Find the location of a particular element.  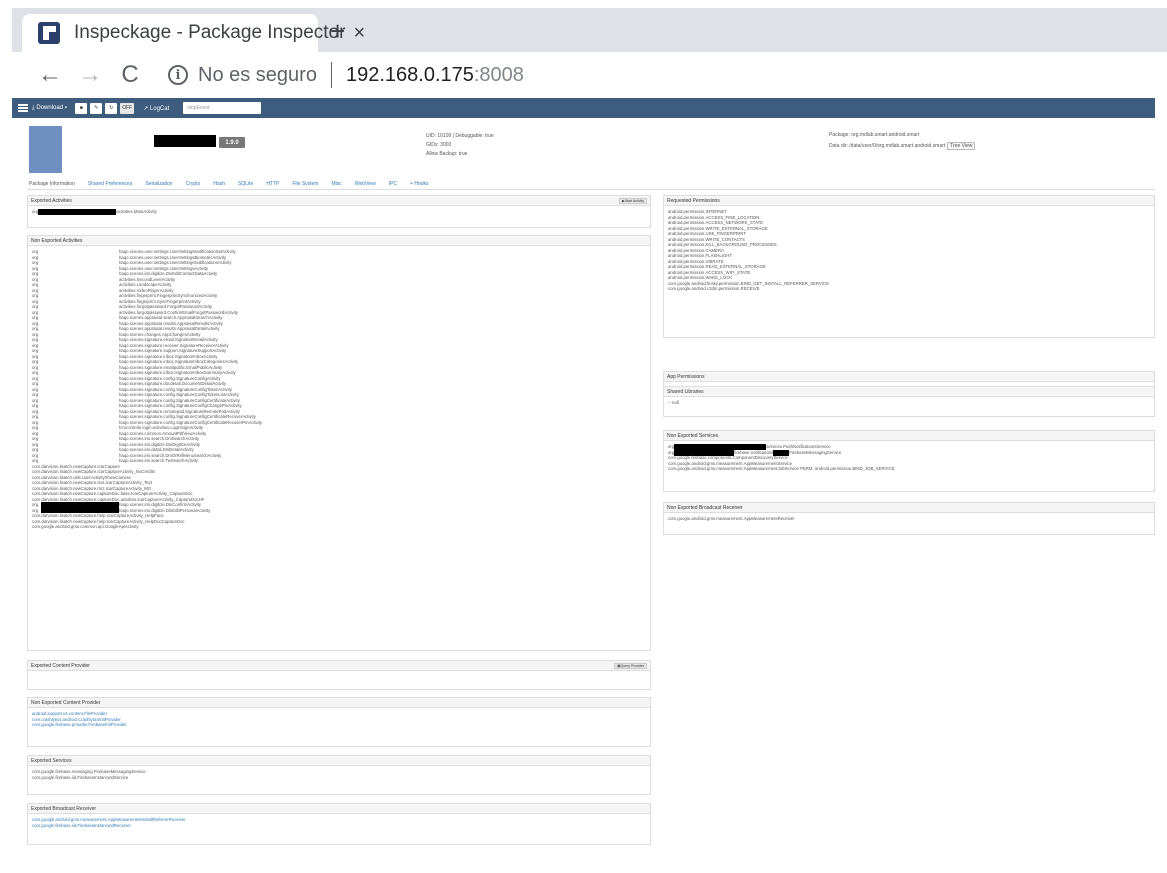

tab-package-information: Package Information is located at coordinates (52, 184).